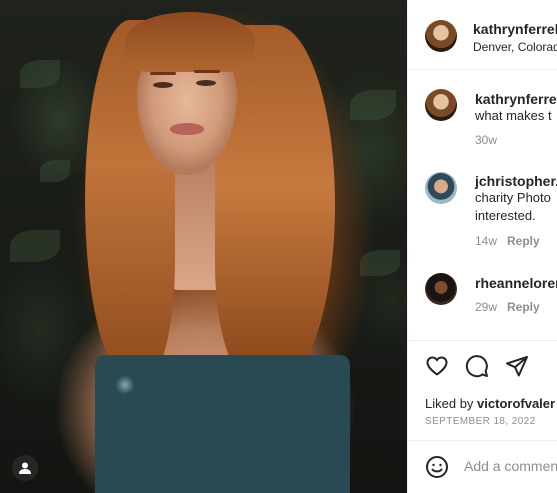 The width and height of the screenshot is (557, 493). What do you see at coordinates (510, 466) in the screenshot?
I see `comment-input` at bounding box center [510, 466].